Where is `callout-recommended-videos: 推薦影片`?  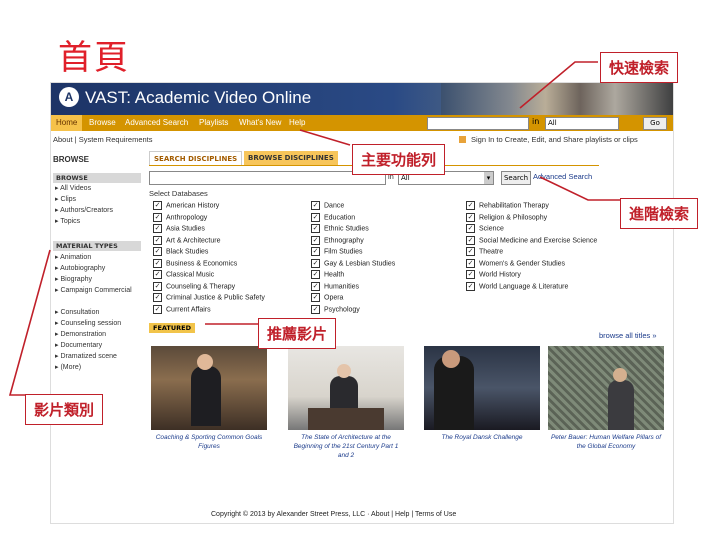
callout-recommended-videos: 推薦影片 is located at coordinates (297, 333).